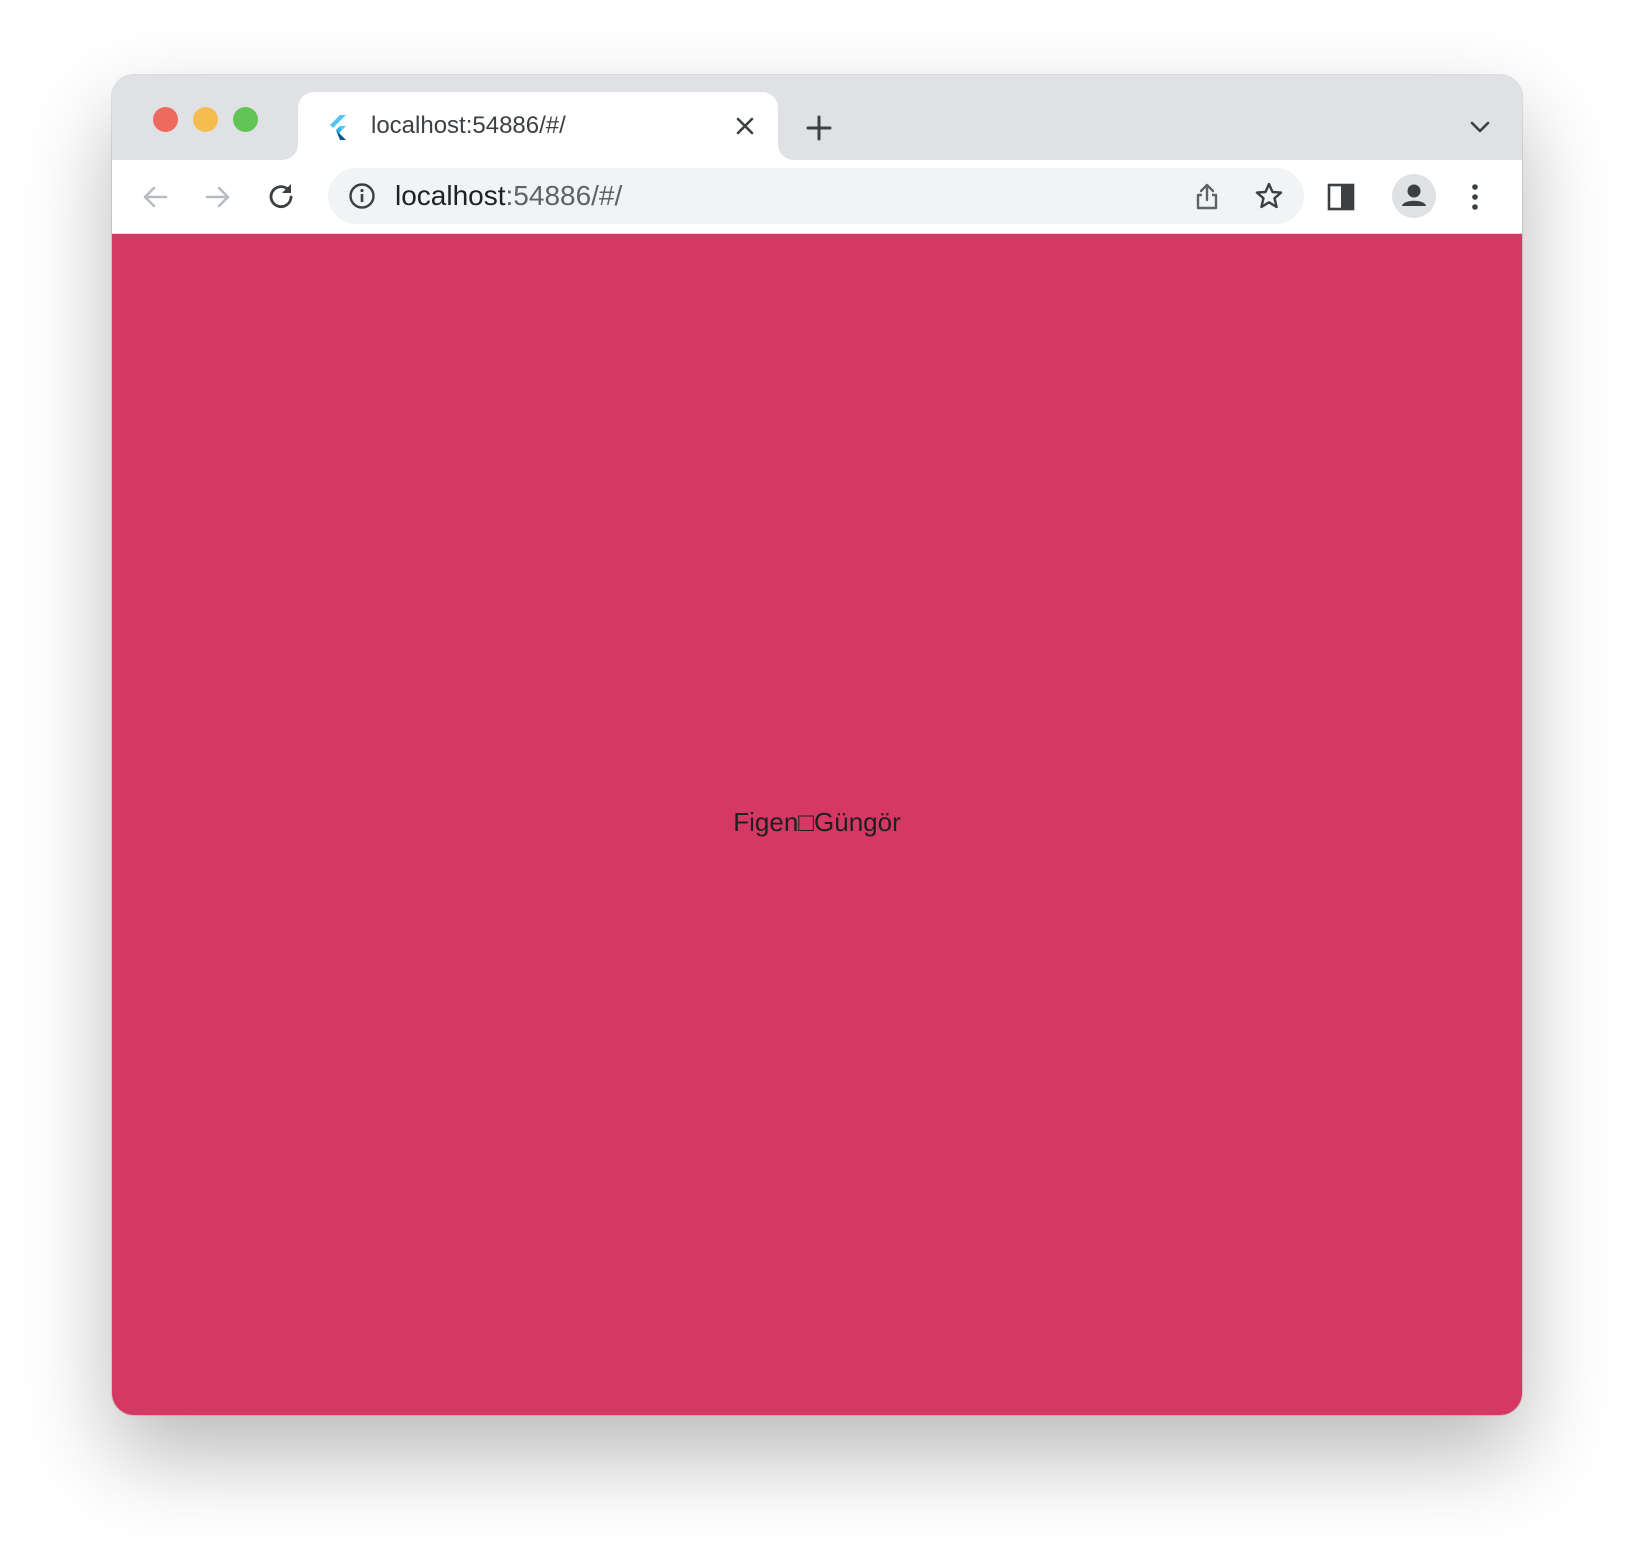  I want to click on tab-active: localhost:54886/#/, so click(538, 126).